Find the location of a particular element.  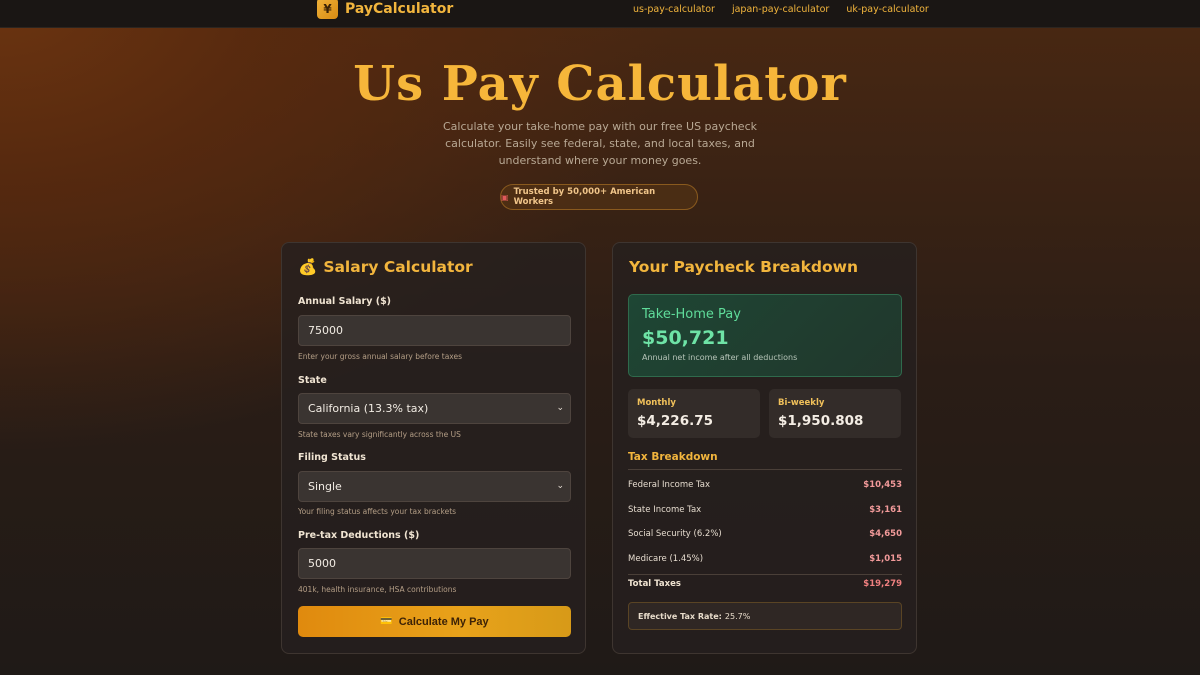

total-taxes-value: $19,279 is located at coordinates (882, 584).